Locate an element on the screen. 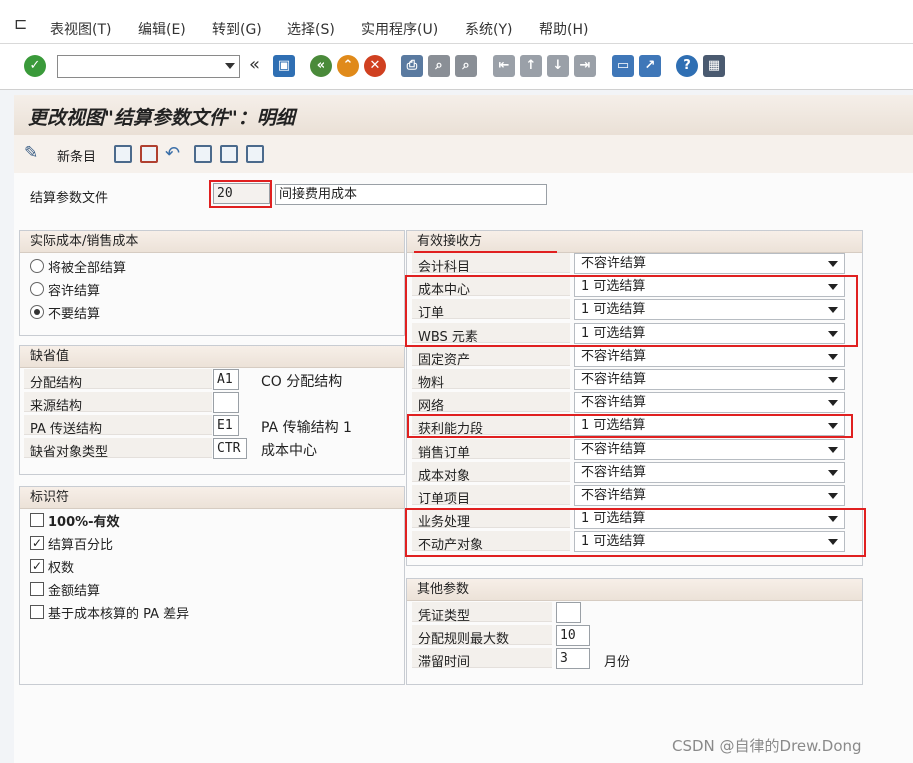  shortcut-icon: ↗ is located at coordinates (650, 66).